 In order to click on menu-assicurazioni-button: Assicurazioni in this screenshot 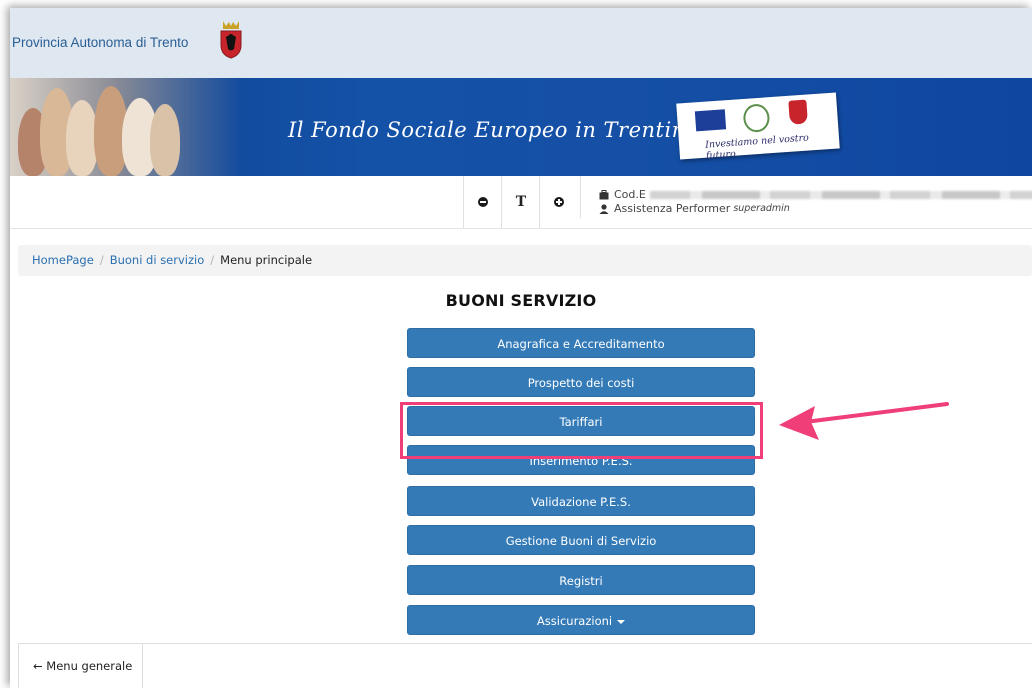, I will do `click(581, 620)`.